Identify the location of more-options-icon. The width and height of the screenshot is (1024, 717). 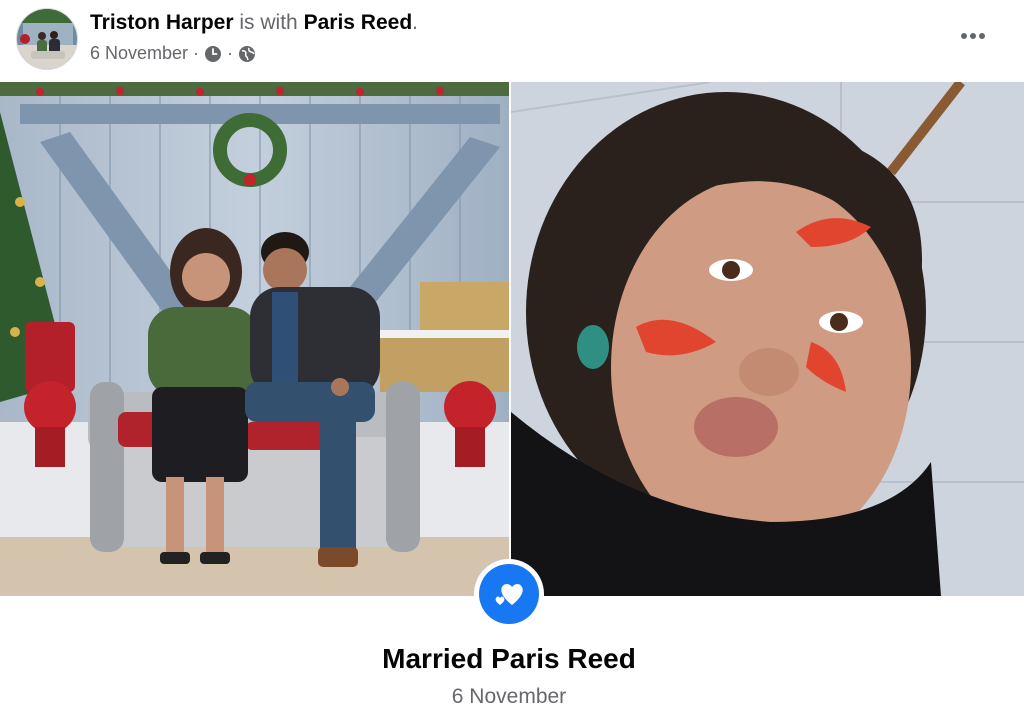
(973, 37).